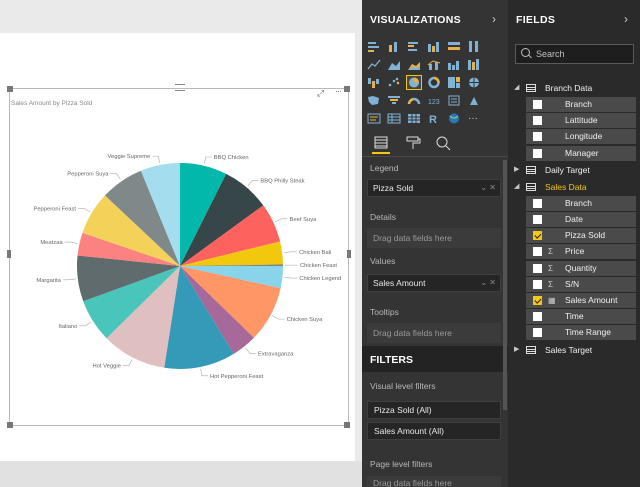 The height and width of the screenshot is (487, 640). Describe the element at coordinates (374, 82) in the screenshot. I see `waterfall-chart-icon` at that location.